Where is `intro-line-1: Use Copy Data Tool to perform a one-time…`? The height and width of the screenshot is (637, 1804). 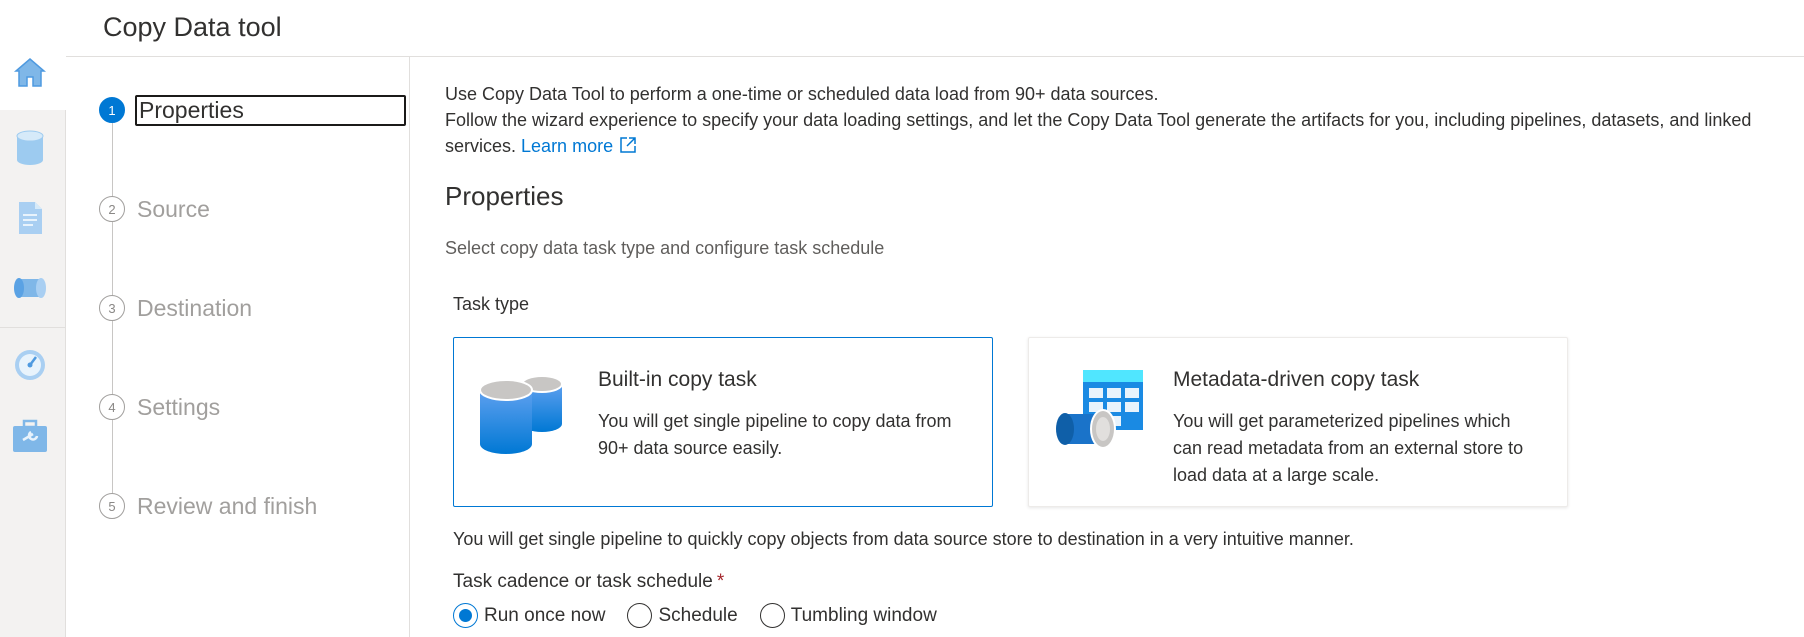
intro-line-1: Use Copy Data Tool to perform a one-time… is located at coordinates (802, 94).